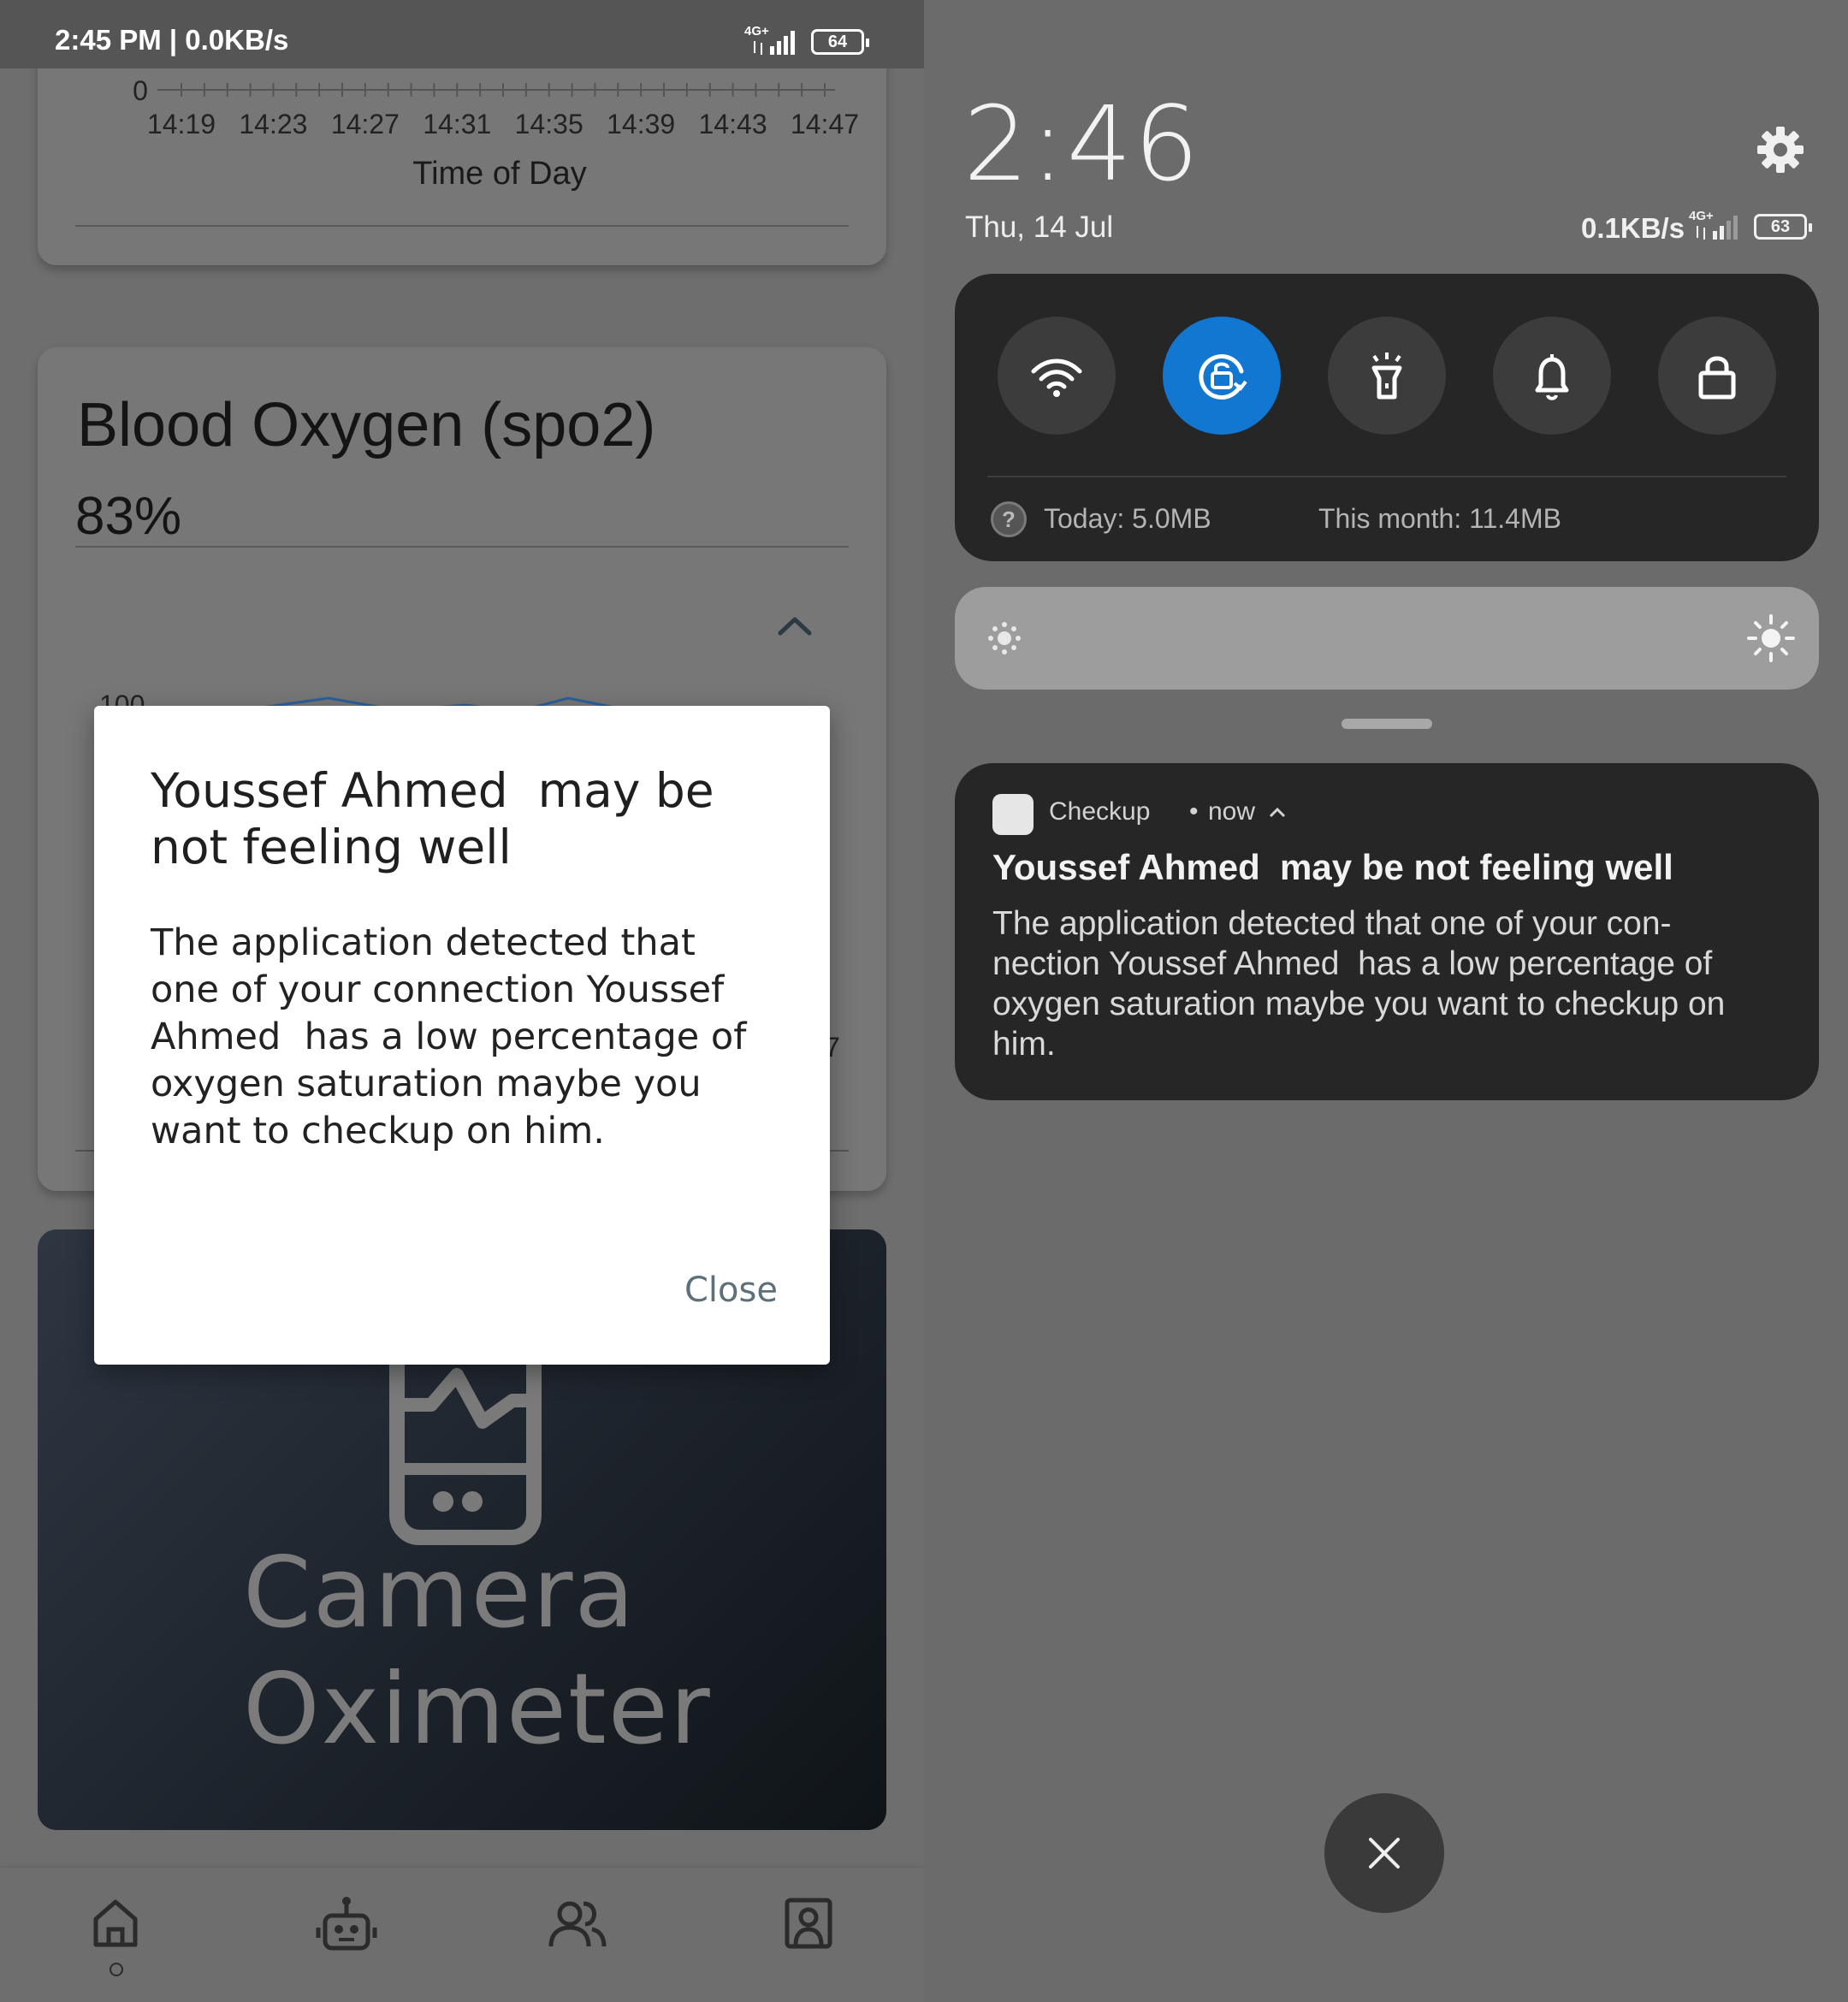  Describe the element at coordinates (1013, 814) in the screenshot. I see `app-icon` at that location.